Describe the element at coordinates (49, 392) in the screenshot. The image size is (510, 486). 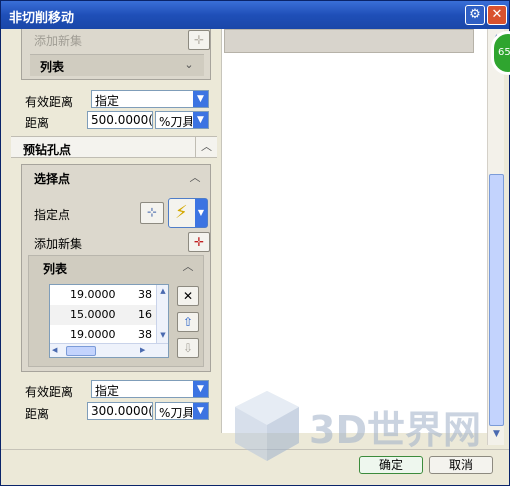
I see `predrill-effective-distance-label: 有效距离` at that location.